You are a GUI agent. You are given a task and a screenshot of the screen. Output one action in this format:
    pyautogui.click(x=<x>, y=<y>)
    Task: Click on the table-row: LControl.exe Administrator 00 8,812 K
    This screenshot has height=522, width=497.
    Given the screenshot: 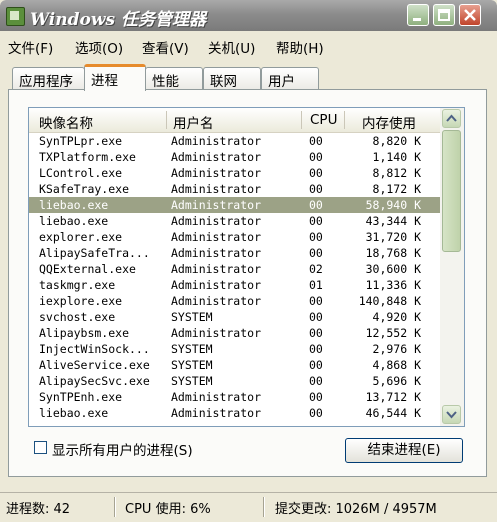 What is the action you would take?
    pyautogui.click(x=234, y=173)
    